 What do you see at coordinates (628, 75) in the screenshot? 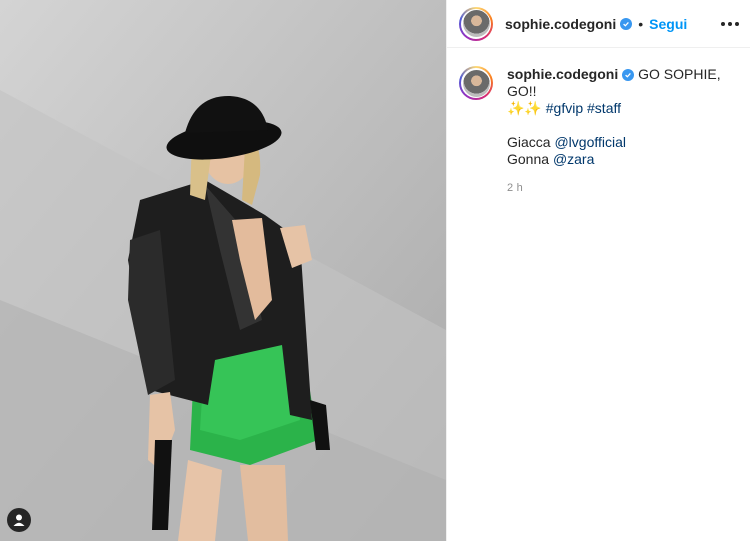
I see `caption-verified-badge-icon` at bounding box center [628, 75].